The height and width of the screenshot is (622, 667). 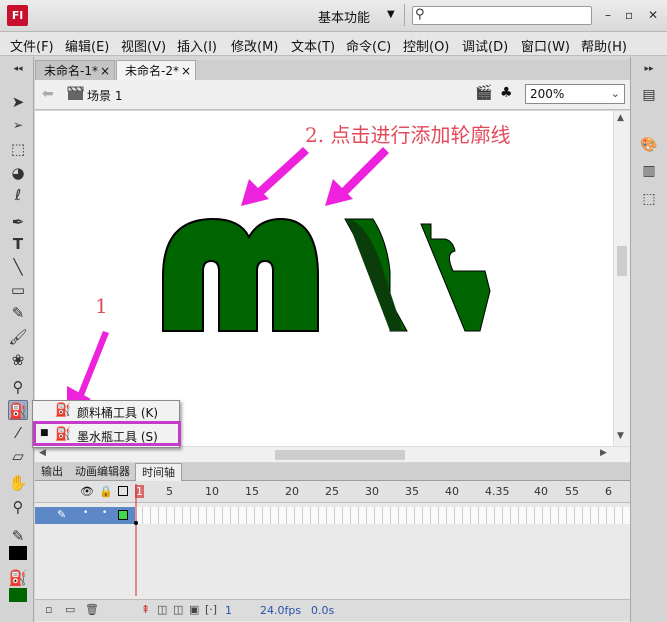 What do you see at coordinates (506, 93) in the screenshot?
I see `edit-symbols-icon: ♣` at bounding box center [506, 93].